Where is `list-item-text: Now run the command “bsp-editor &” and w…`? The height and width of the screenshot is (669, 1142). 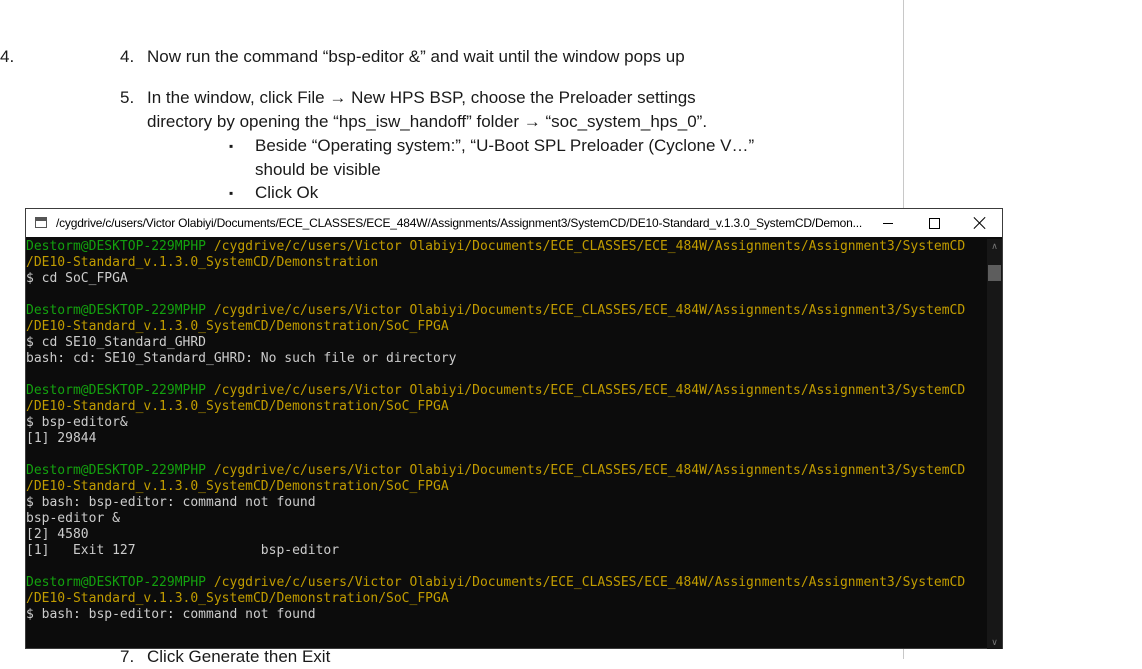 list-item-text: Now run the command “bsp-editor &” and w… is located at coordinates (416, 56).